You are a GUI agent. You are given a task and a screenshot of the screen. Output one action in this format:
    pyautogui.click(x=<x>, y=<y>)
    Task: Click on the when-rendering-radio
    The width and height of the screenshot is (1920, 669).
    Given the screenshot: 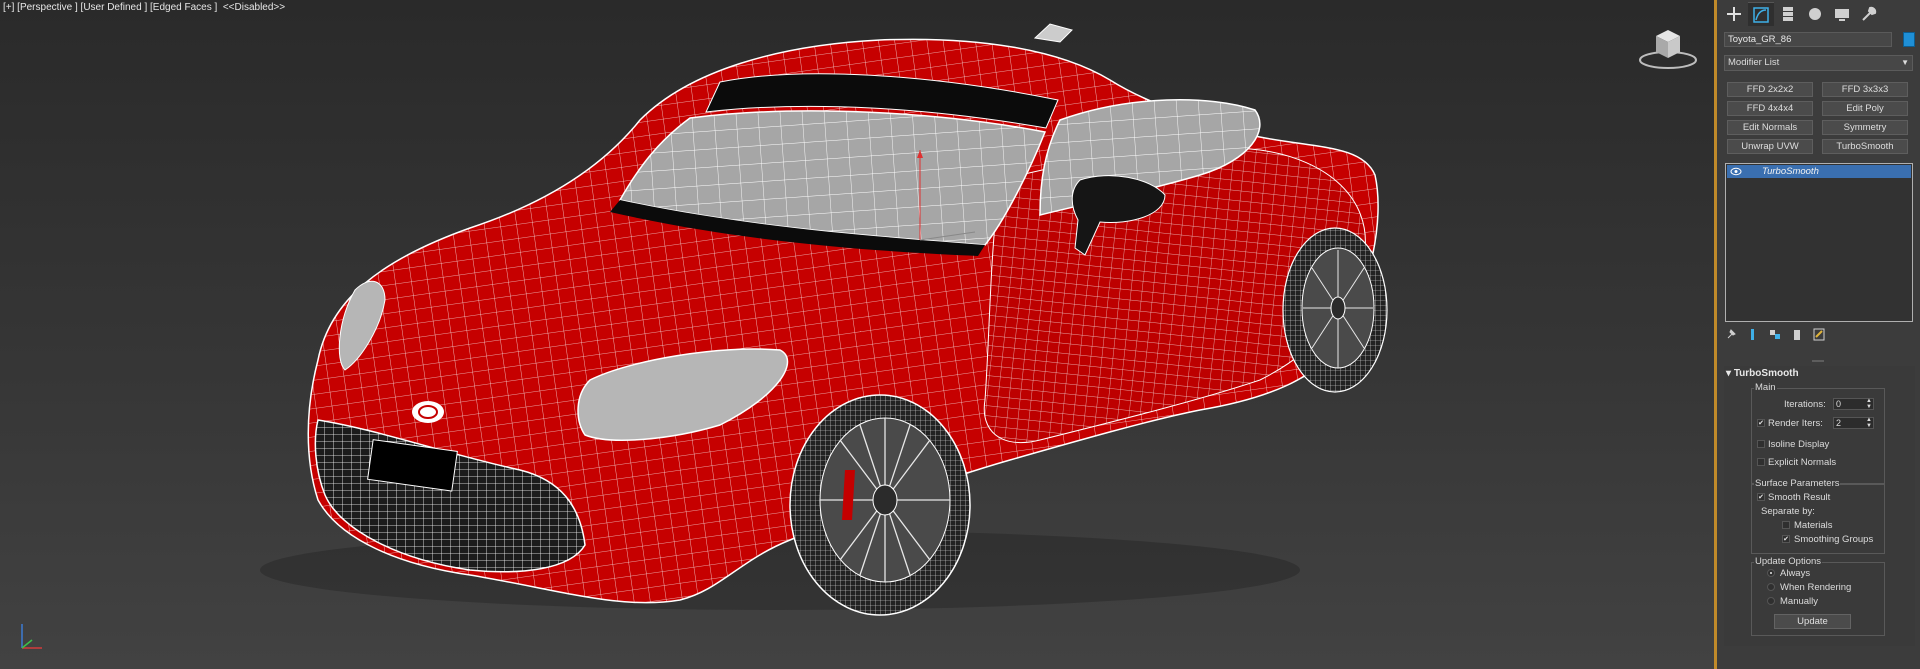 What is the action you would take?
    pyautogui.click(x=1771, y=587)
    